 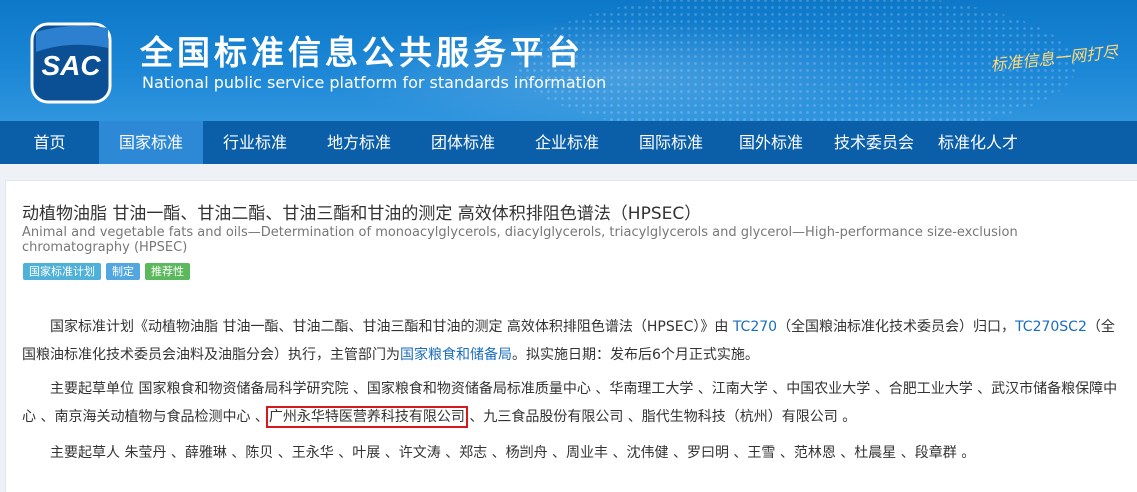 What do you see at coordinates (123, 271) in the screenshot?
I see `tag-formulate: 制定` at bounding box center [123, 271].